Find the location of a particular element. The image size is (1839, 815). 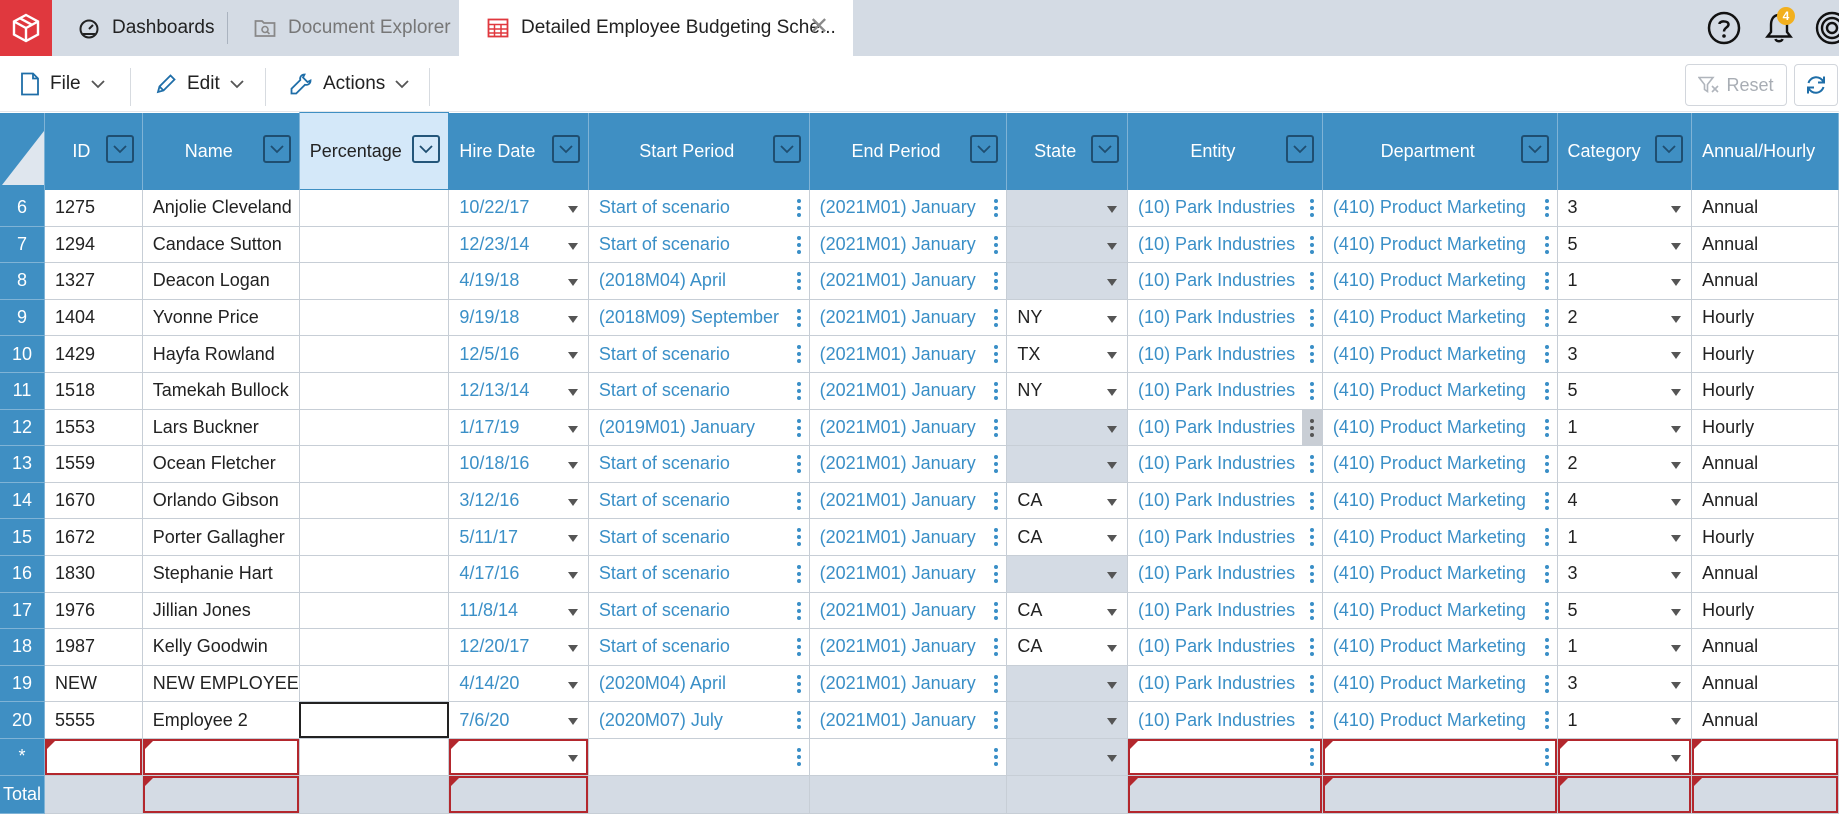

row-number: 19 is located at coordinates (22, 684).